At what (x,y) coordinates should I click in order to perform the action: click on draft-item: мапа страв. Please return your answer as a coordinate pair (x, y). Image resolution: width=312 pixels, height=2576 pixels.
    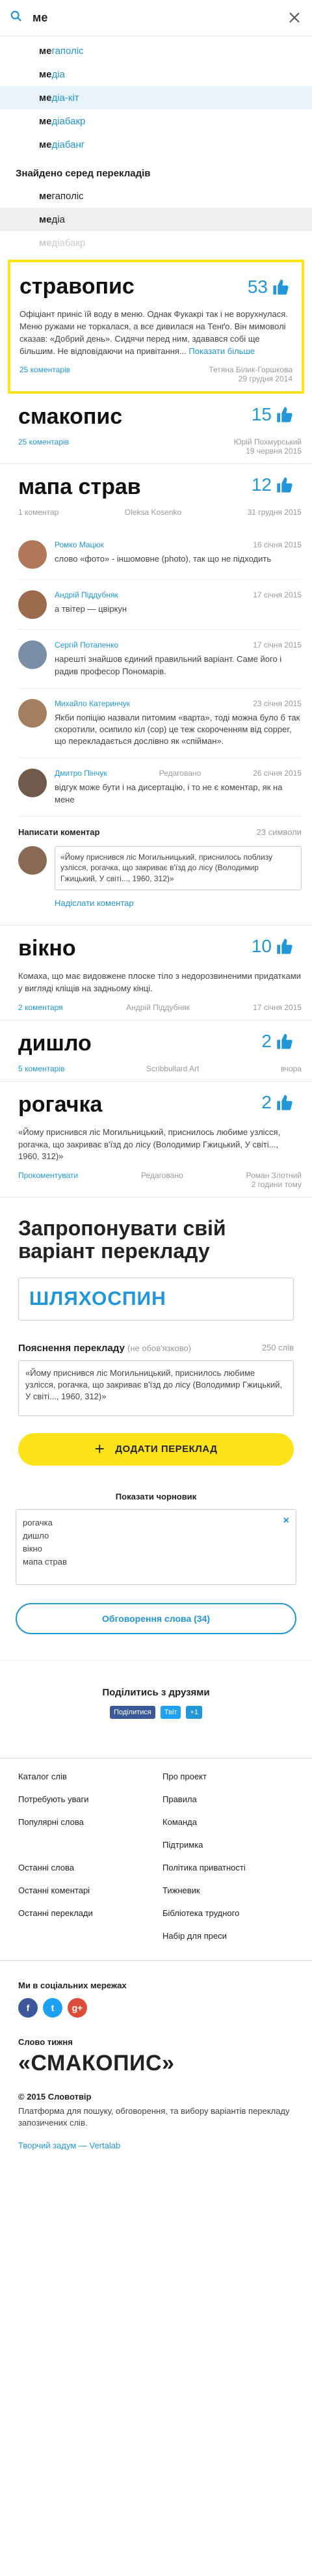
    Looking at the image, I should click on (156, 1562).